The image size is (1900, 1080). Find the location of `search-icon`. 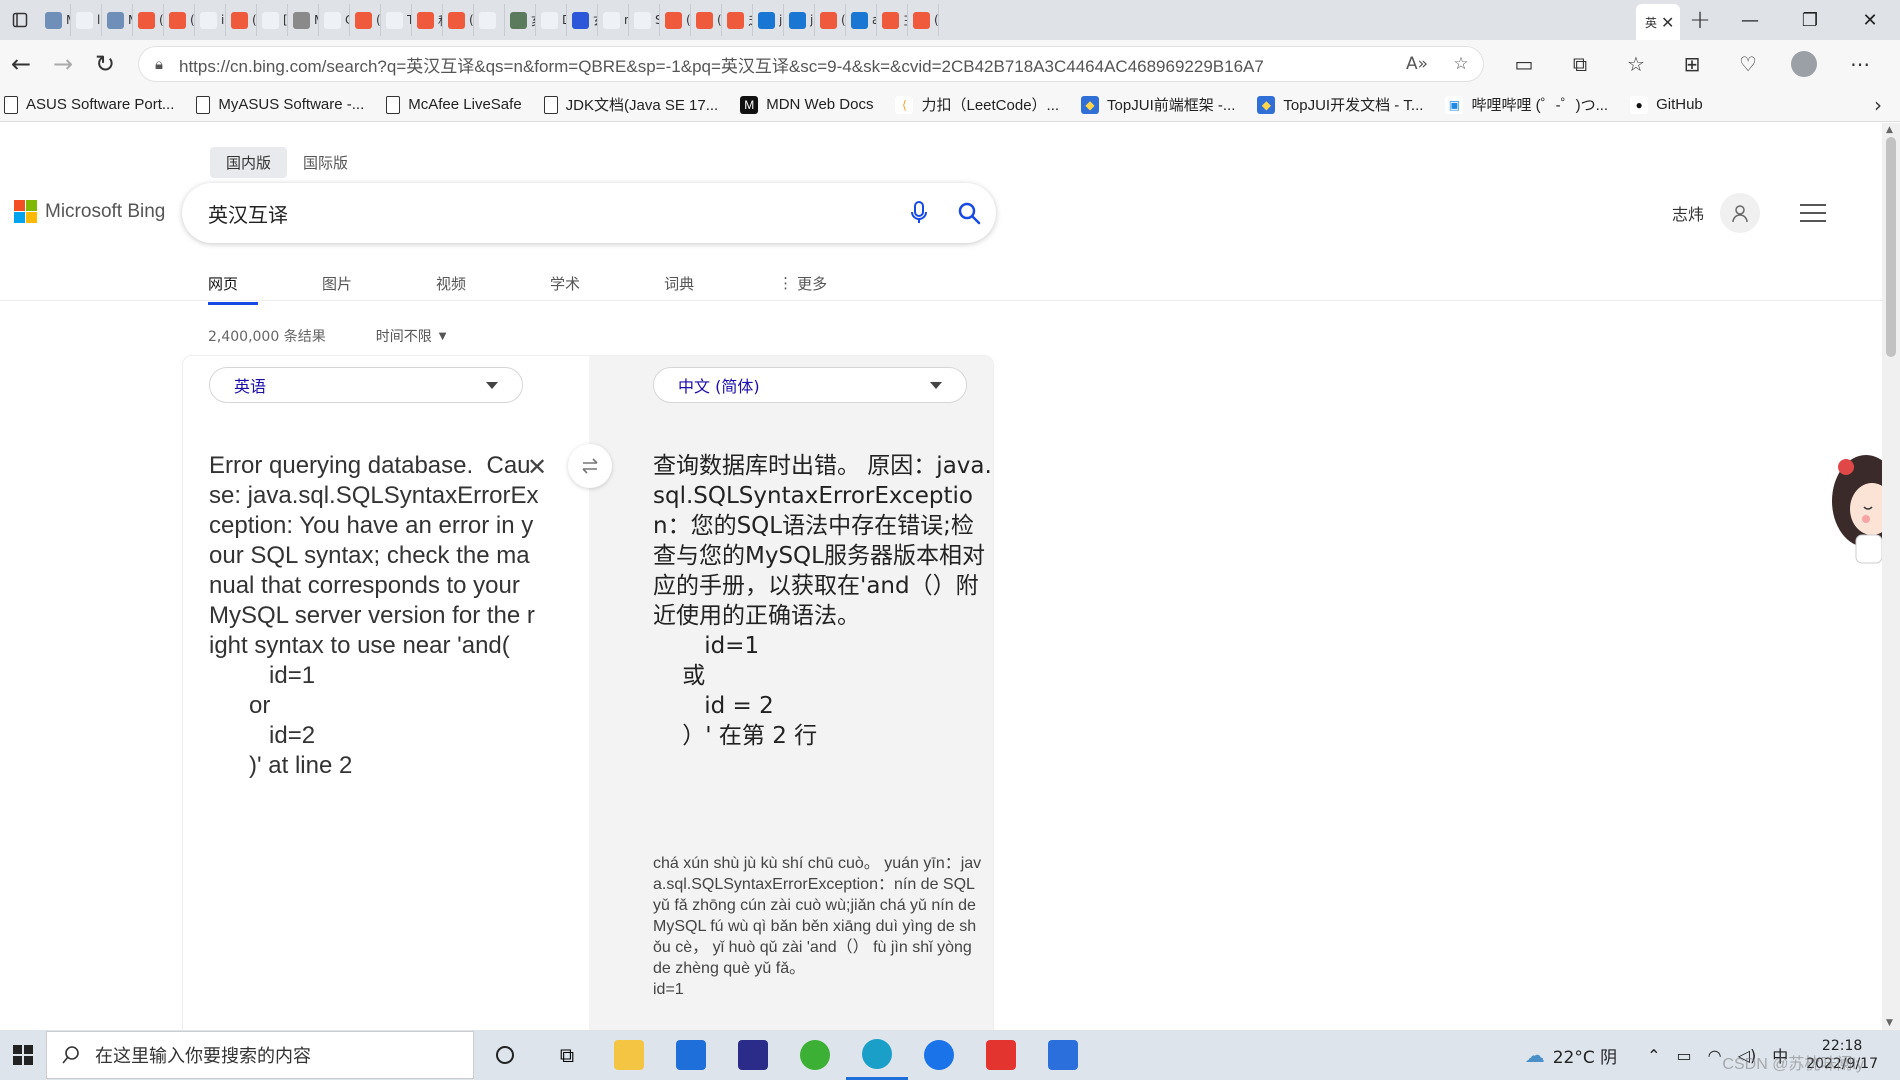

search-icon is located at coordinates (969, 213).